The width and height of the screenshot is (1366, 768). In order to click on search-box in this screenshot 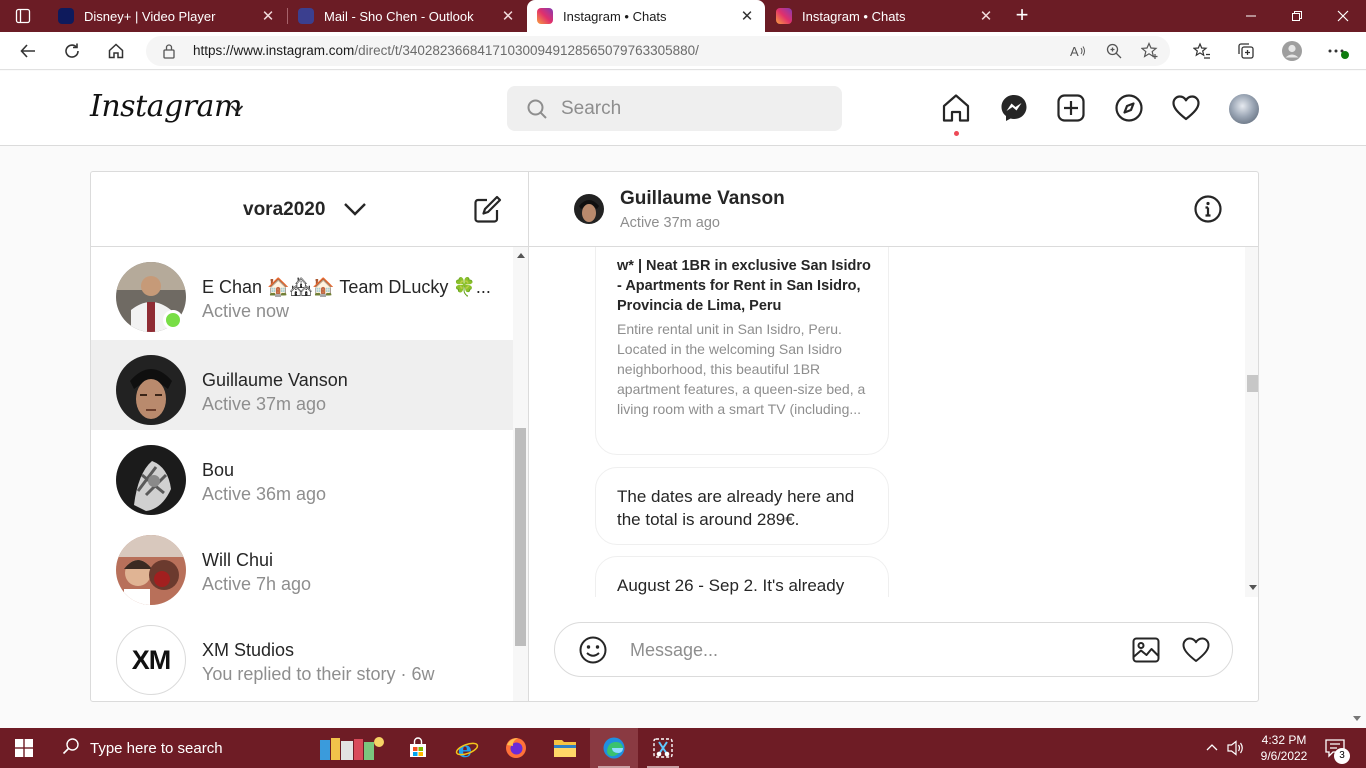, I will do `click(674, 108)`.